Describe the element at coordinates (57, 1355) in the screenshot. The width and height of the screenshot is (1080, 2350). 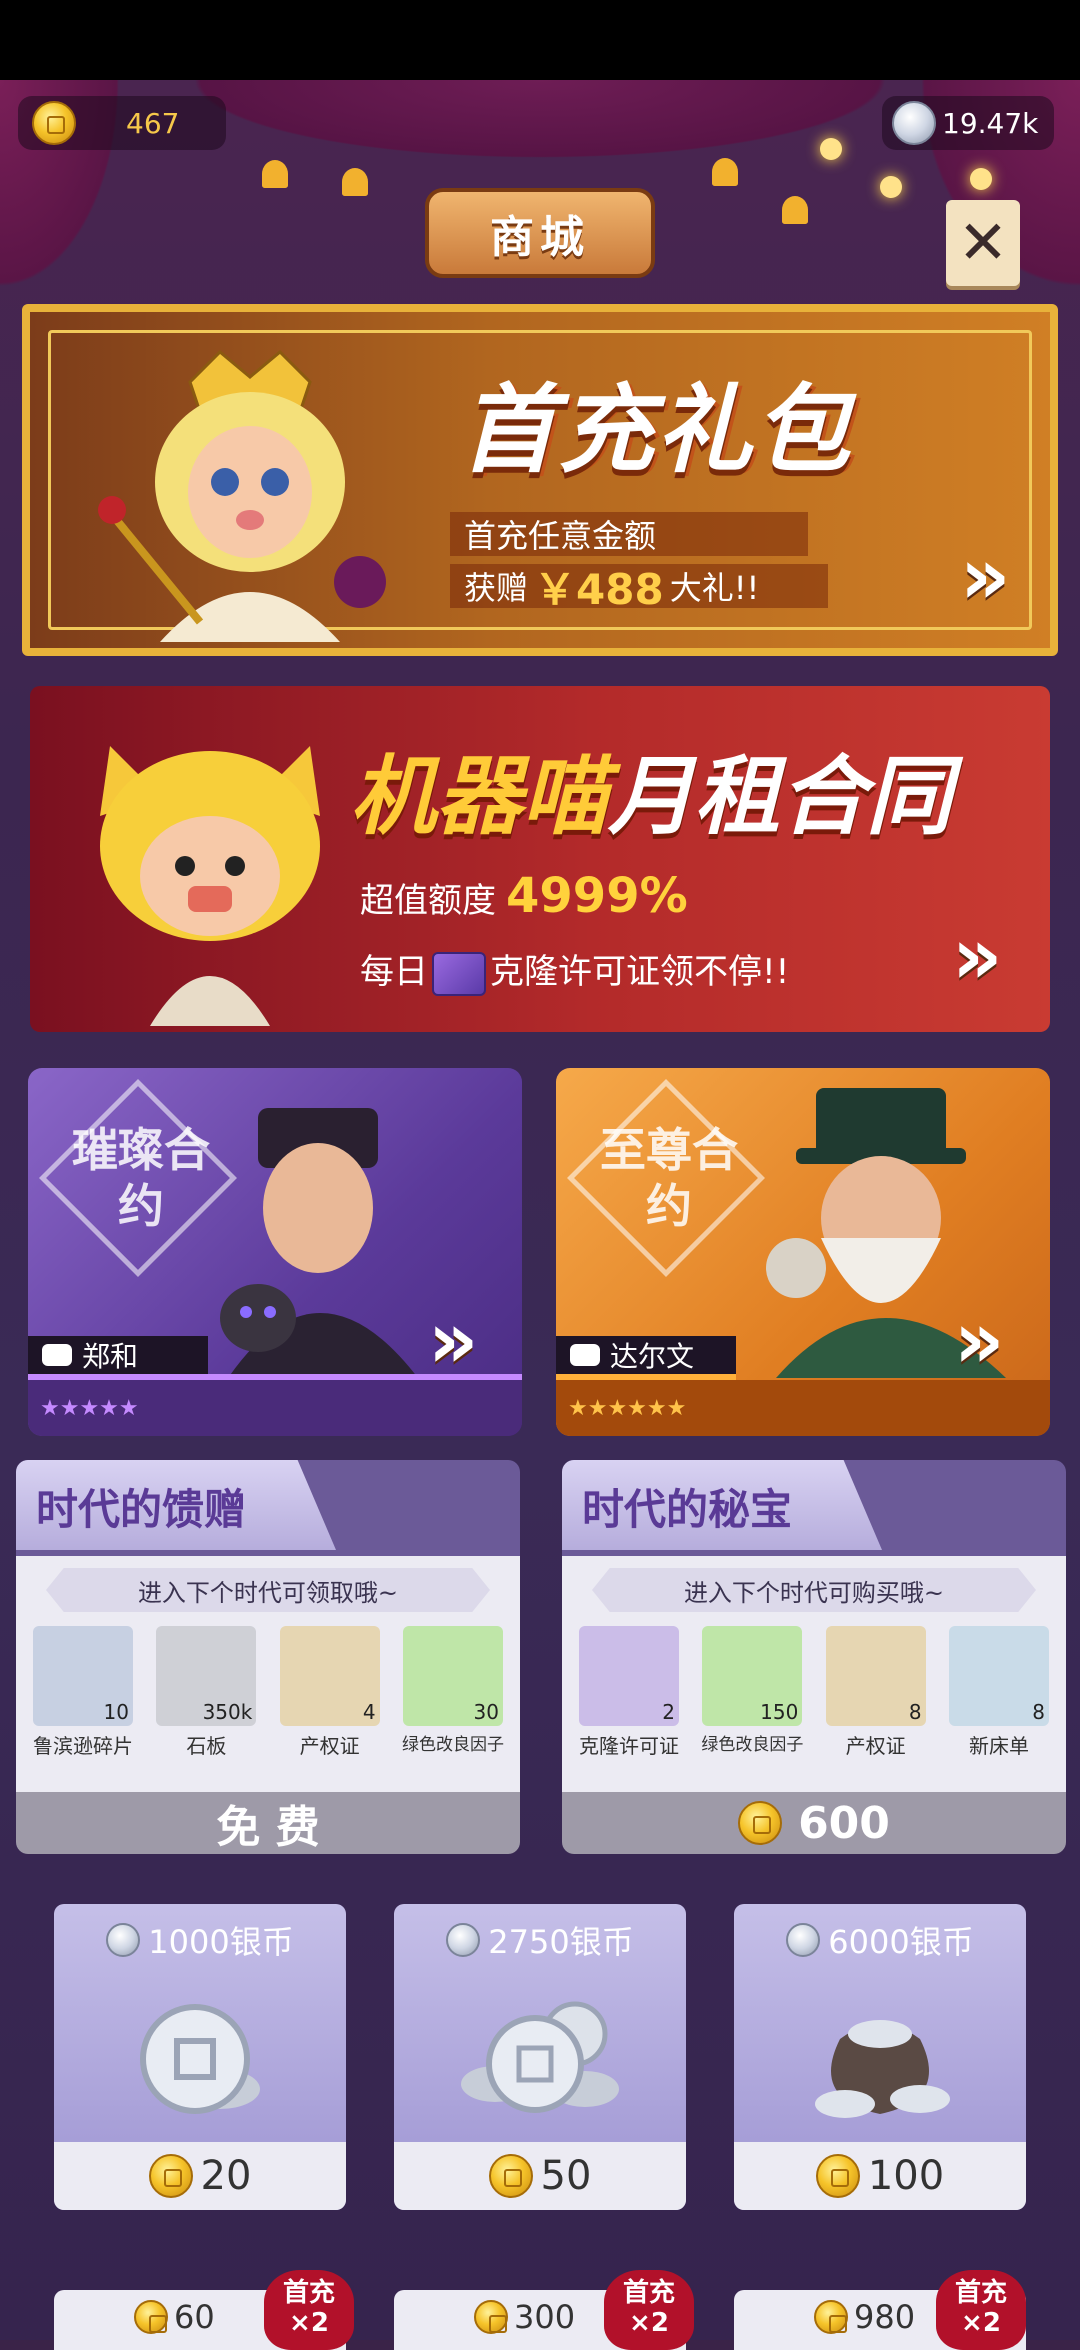
I see `coins-icon` at that location.